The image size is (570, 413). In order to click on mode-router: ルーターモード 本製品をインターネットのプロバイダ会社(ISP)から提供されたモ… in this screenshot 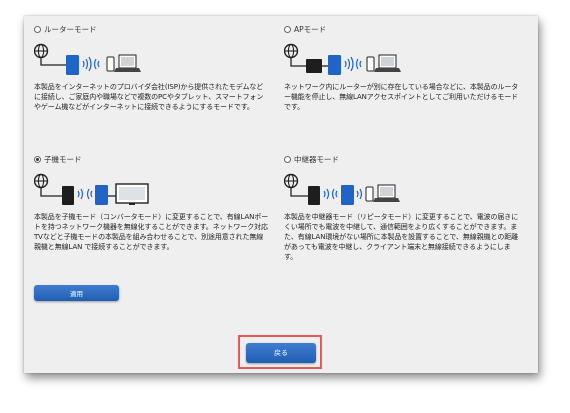, I will do `click(154, 82)`.